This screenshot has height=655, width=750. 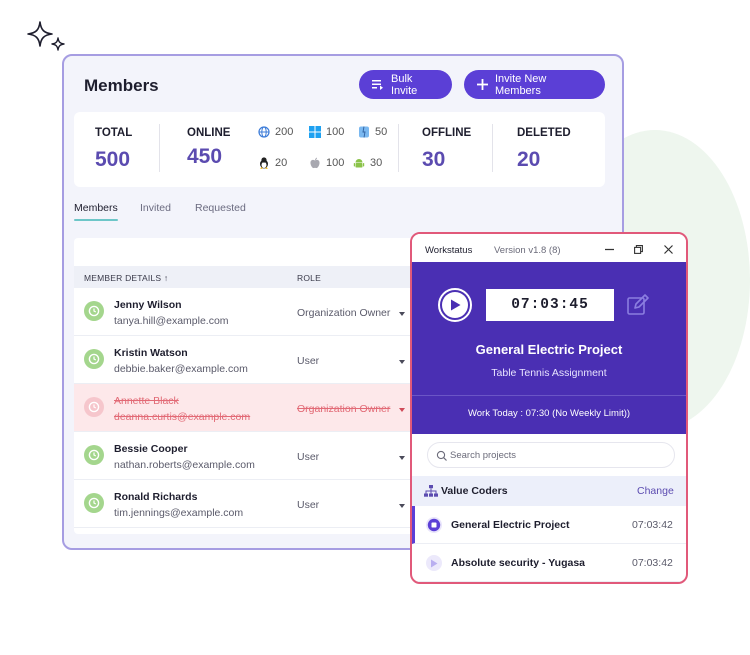 I want to click on minimize-button, so click(x=609, y=249).